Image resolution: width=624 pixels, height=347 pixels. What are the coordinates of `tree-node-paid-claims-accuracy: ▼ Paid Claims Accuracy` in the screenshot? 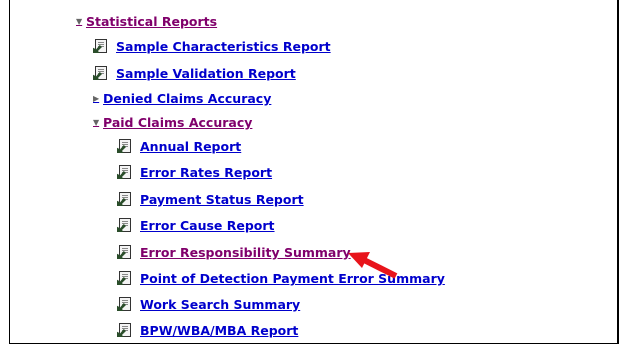 It's located at (172, 122).